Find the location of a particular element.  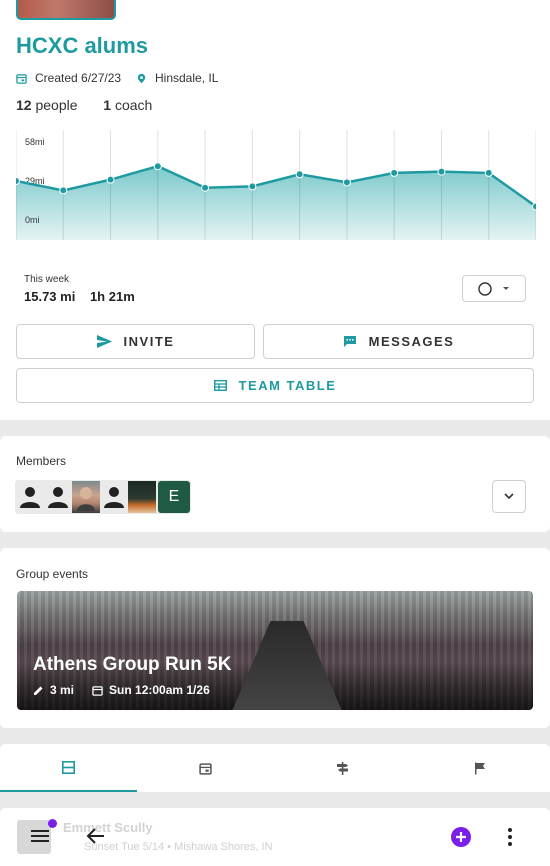

add-icon is located at coordinates (461, 837).